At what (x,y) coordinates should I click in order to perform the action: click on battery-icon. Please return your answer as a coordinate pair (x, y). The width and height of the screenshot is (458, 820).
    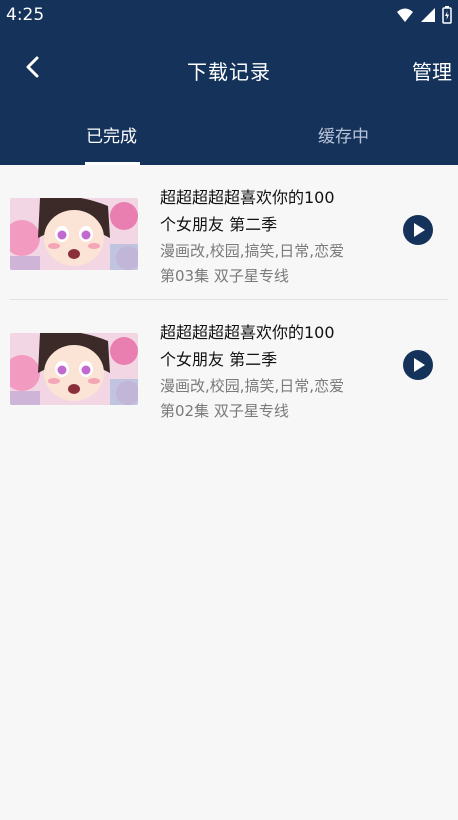
    Looking at the image, I should click on (447, 15).